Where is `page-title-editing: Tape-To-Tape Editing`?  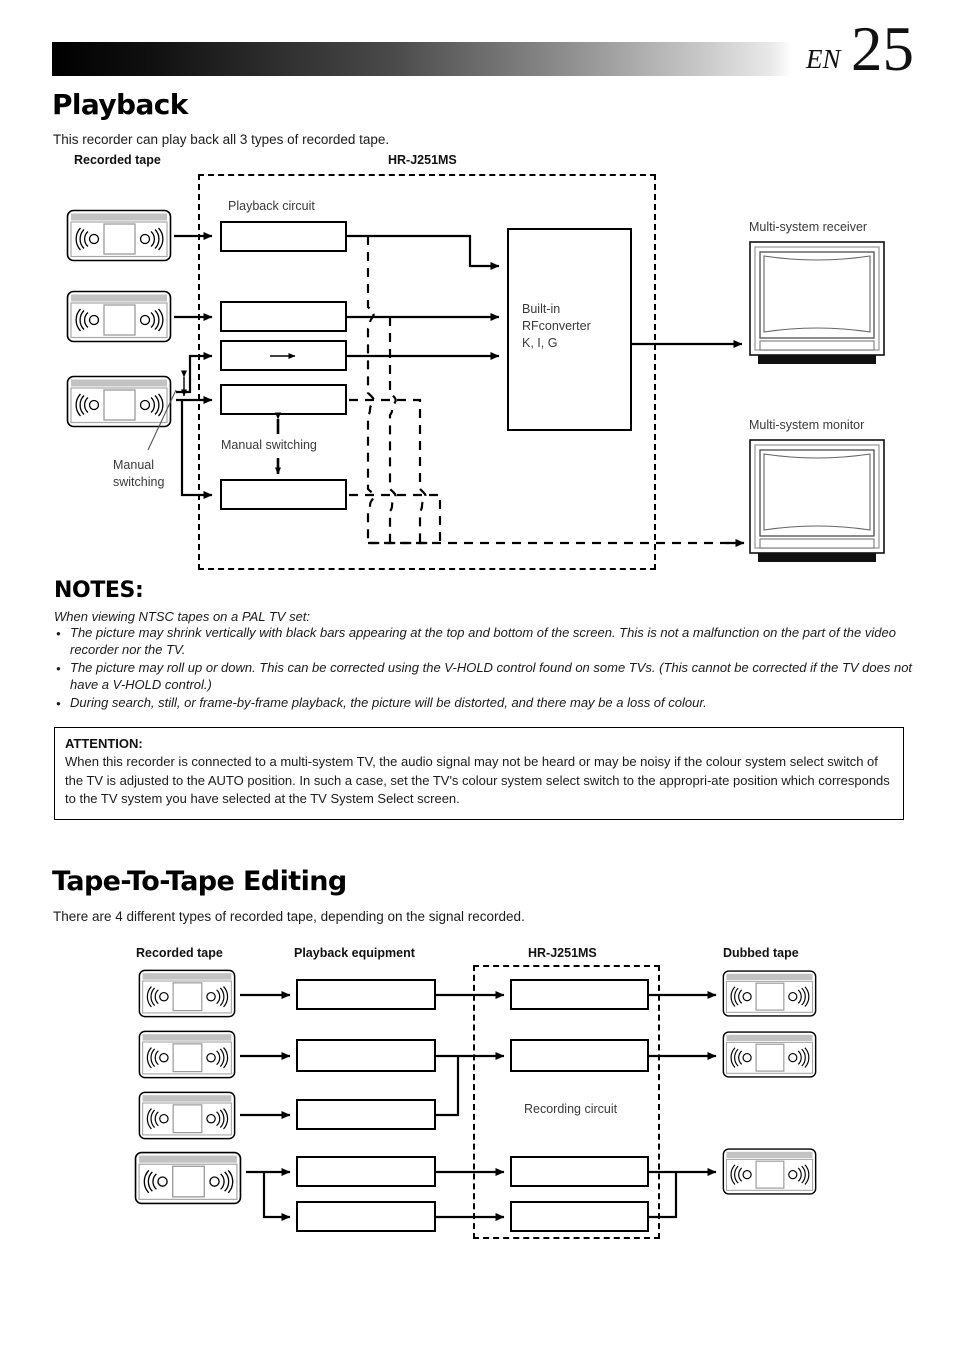
page-title-editing: Tape-To-Tape Editing is located at coordinates (199, 881).